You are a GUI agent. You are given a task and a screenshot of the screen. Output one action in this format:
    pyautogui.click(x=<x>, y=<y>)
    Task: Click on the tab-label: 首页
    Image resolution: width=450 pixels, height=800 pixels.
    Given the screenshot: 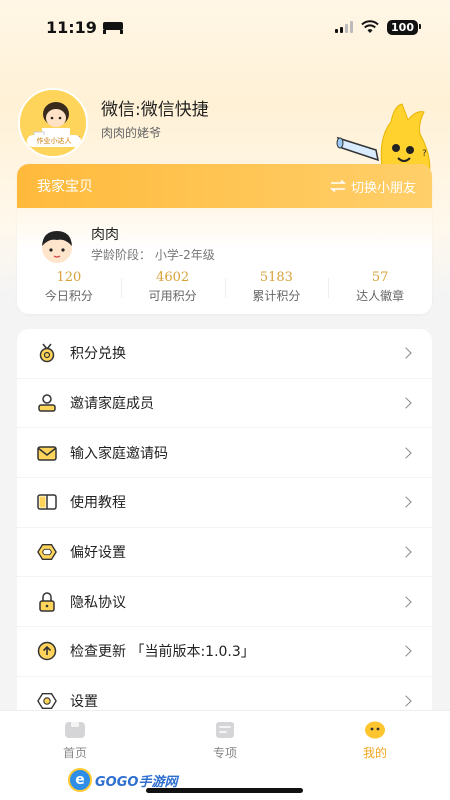 What is the action you would take?
    pyautogui.click(x=74, y=753)
    